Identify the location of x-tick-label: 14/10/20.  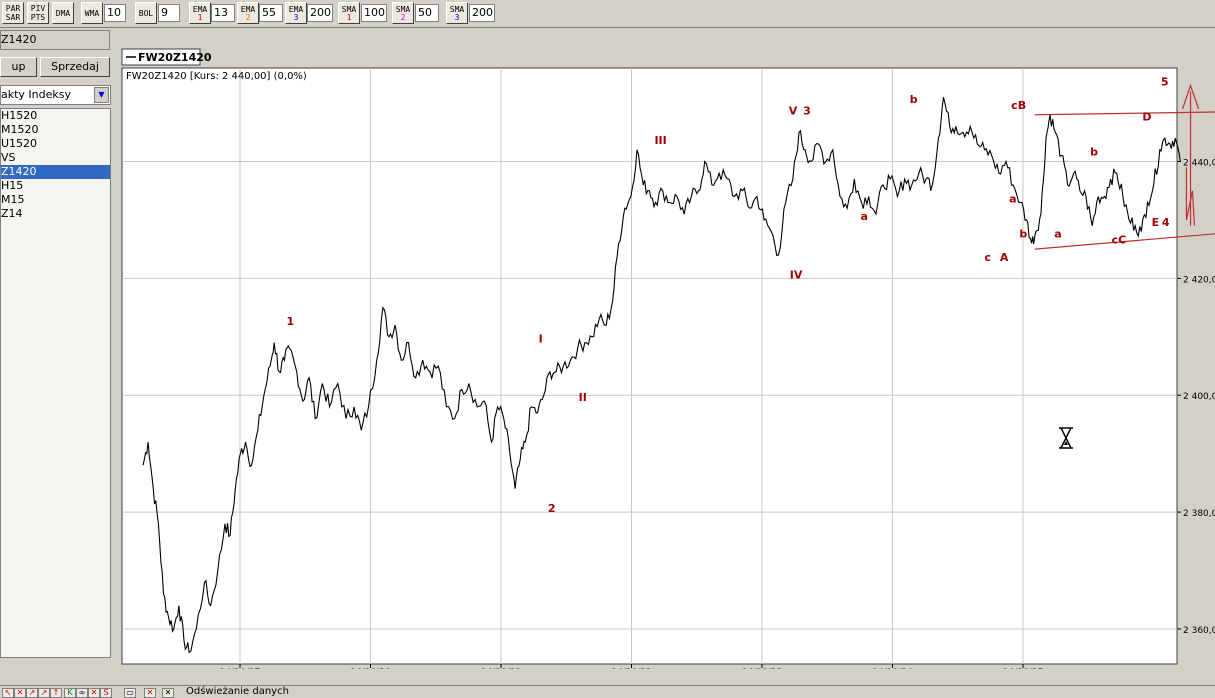
(370, 668).